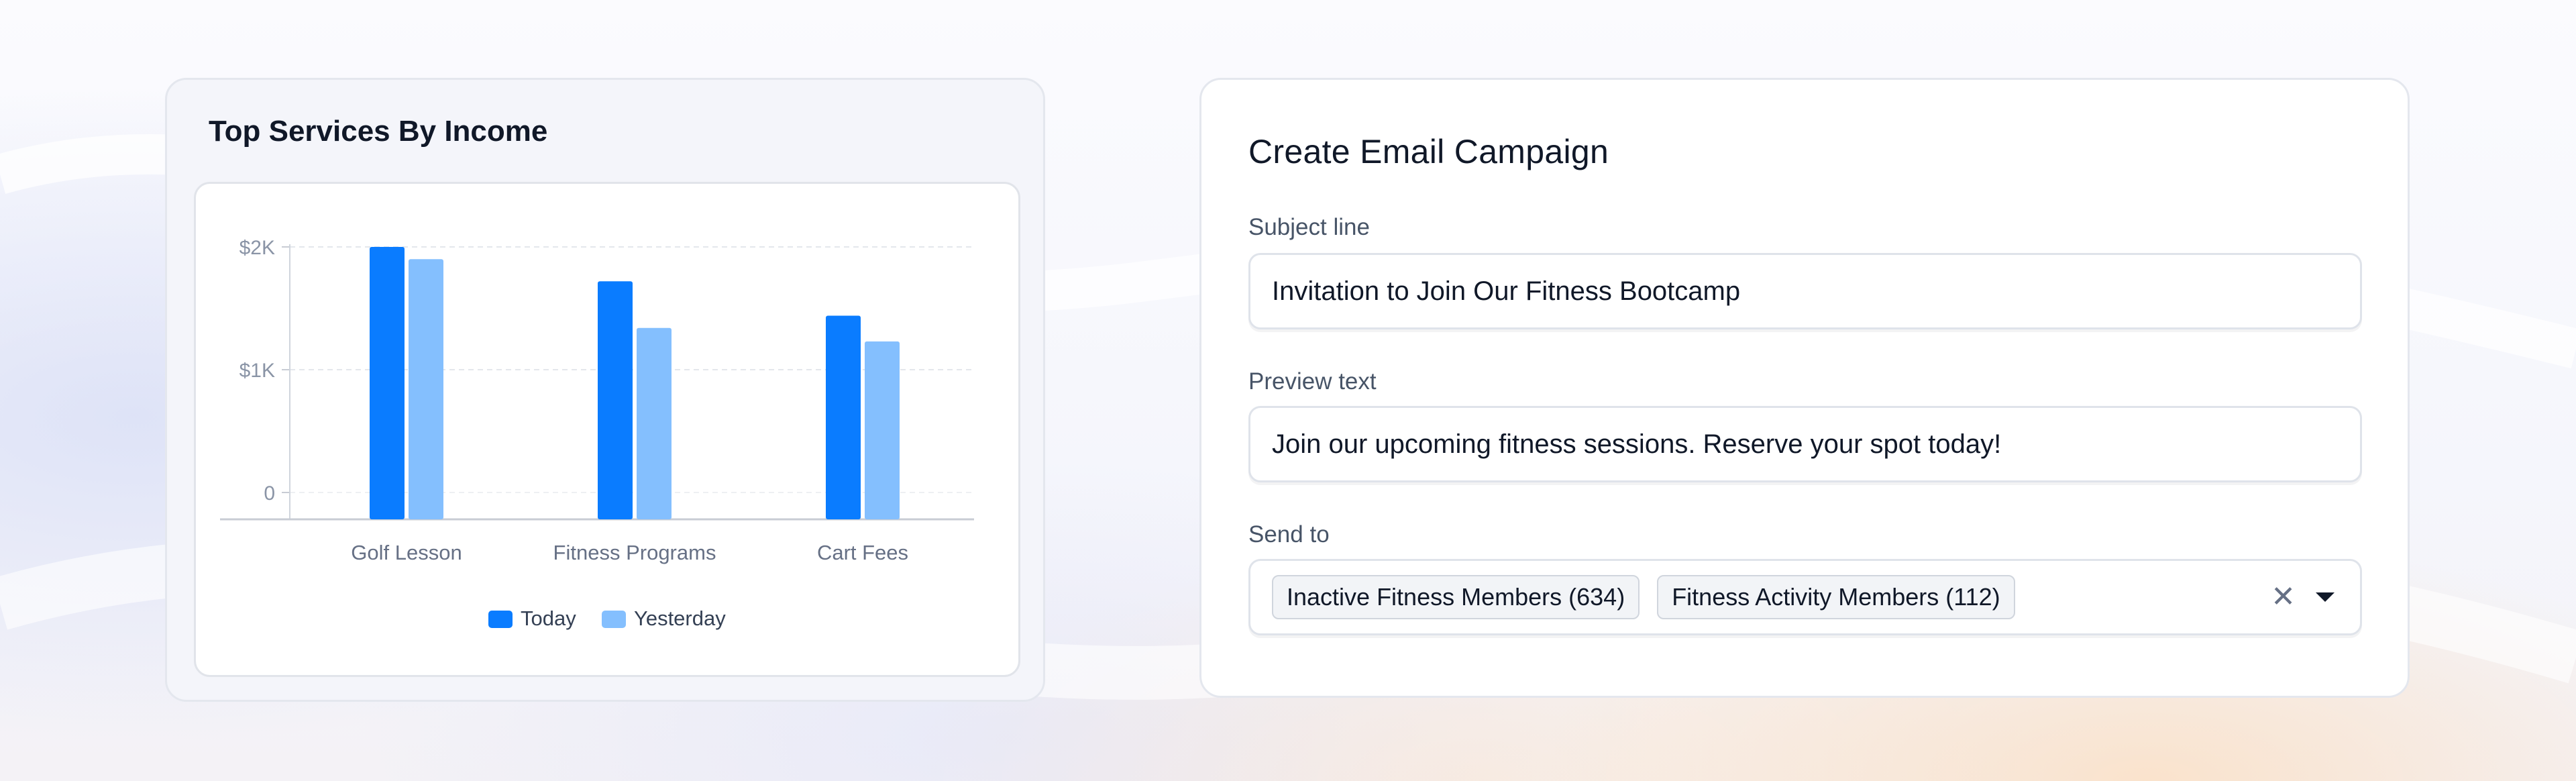  I want to click on send-to-label: Send to, so click(1289, 534).